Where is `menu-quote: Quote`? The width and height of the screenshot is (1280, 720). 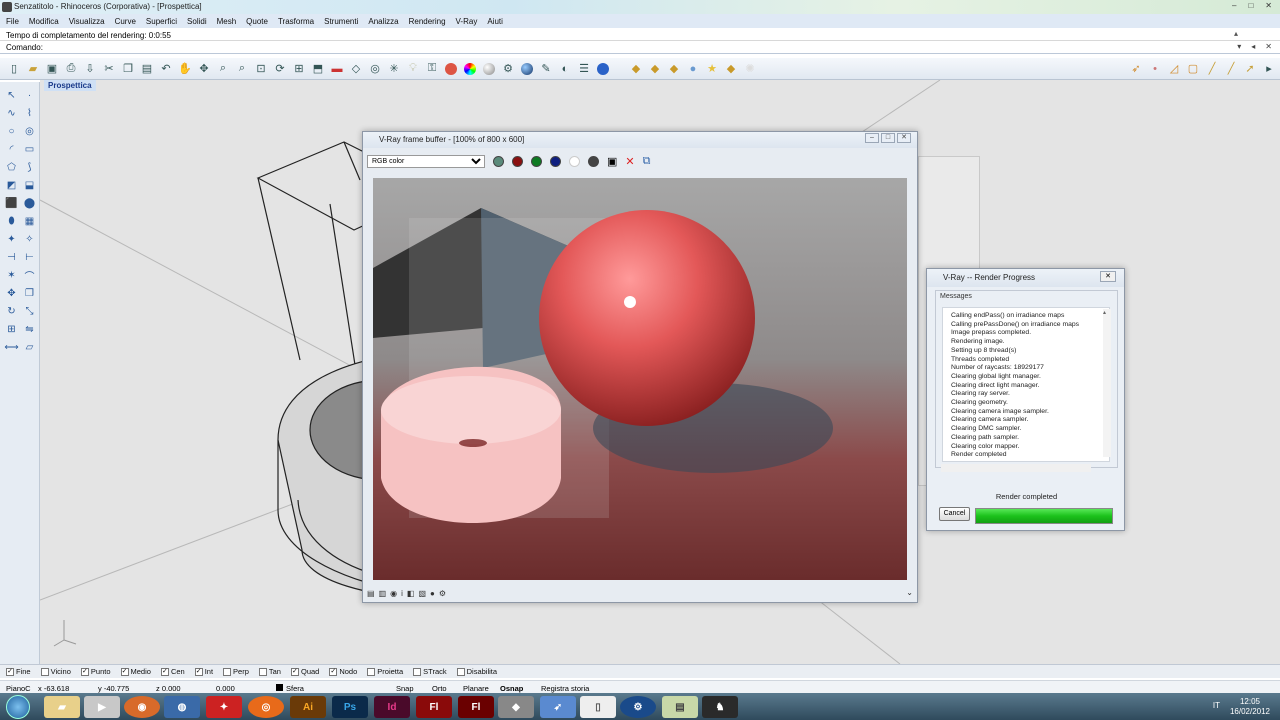 menu-quote: Quote is located at coordinates (257, 21).